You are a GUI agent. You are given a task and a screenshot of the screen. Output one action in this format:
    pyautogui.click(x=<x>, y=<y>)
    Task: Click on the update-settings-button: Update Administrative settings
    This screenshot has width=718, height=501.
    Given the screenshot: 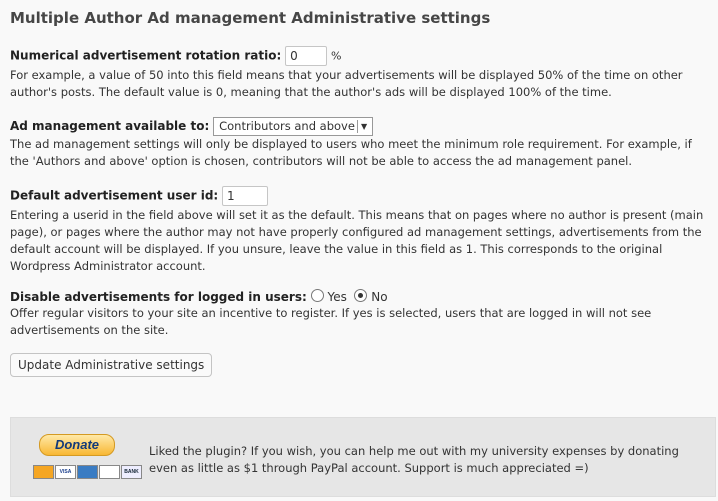 What is the action you would take?
    pyautogui.click(x=111, y=365)
    